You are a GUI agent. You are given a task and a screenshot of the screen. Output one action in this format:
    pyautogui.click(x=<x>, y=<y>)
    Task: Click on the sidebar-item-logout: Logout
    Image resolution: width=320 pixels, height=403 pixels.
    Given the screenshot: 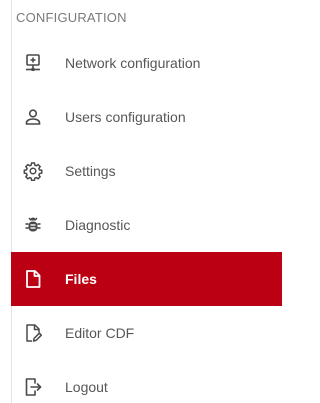 What is the action you would take?
    pyautogui.click(x=141, y=381)
    